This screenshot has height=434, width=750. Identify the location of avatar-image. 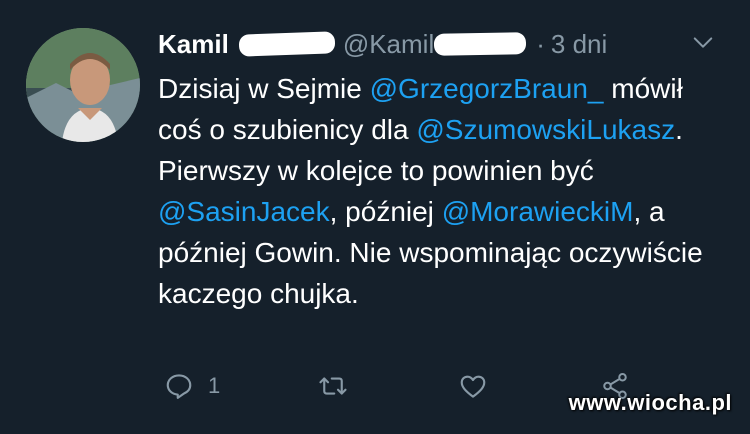
(83, 85).